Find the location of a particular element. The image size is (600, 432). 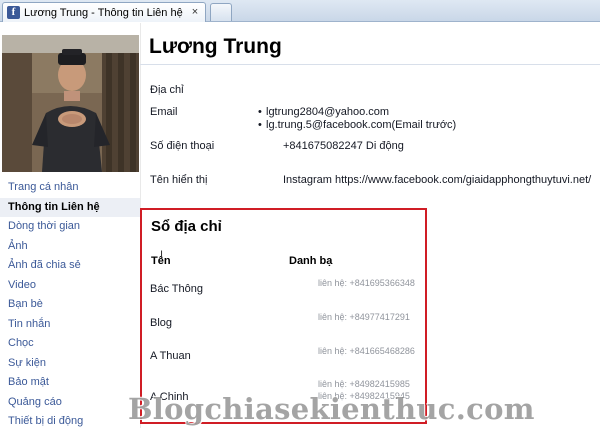

sidebar-item-security: Bảo mật is located at coordinates (70, 383).